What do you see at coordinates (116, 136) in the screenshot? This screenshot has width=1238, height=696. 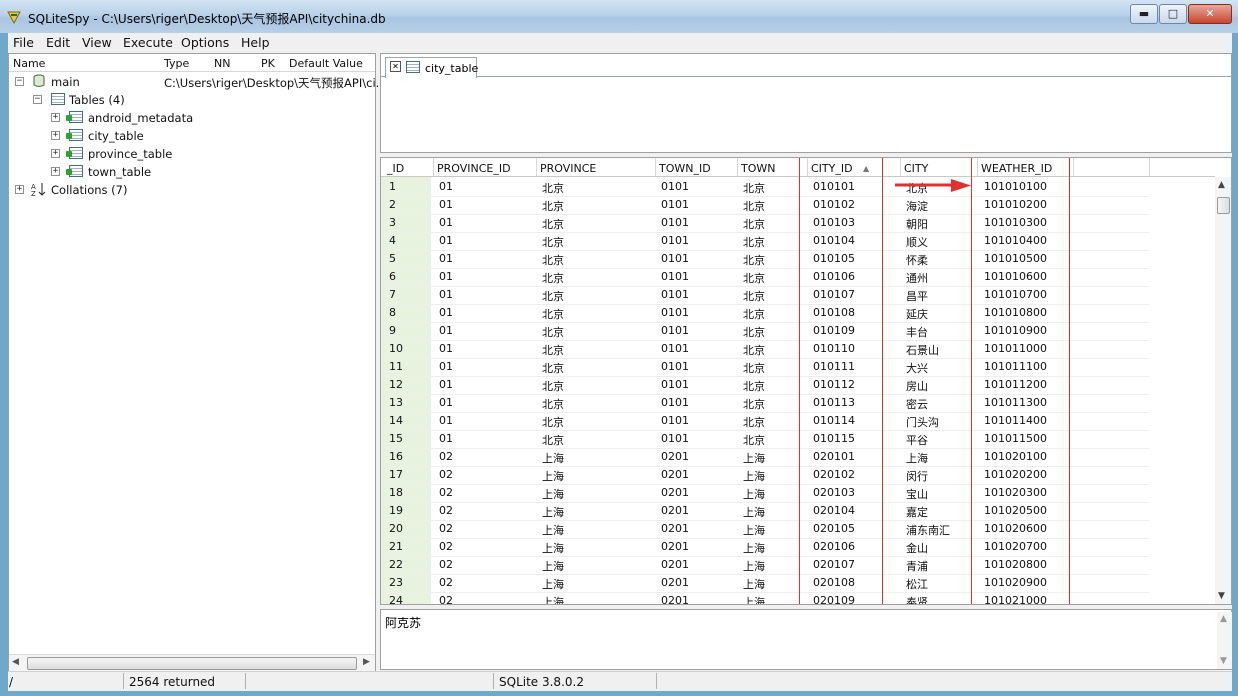 I see `tree-table-city-table: city_table` at bounding box center [116, 136].